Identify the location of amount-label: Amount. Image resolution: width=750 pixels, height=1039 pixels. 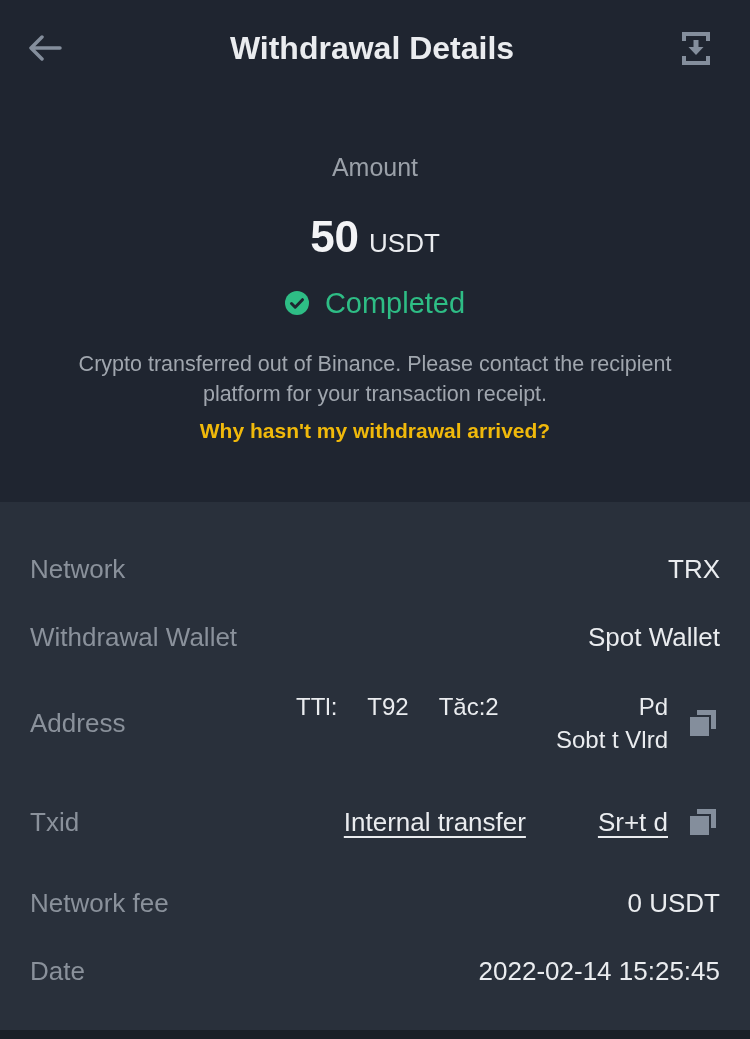
(375, 167).